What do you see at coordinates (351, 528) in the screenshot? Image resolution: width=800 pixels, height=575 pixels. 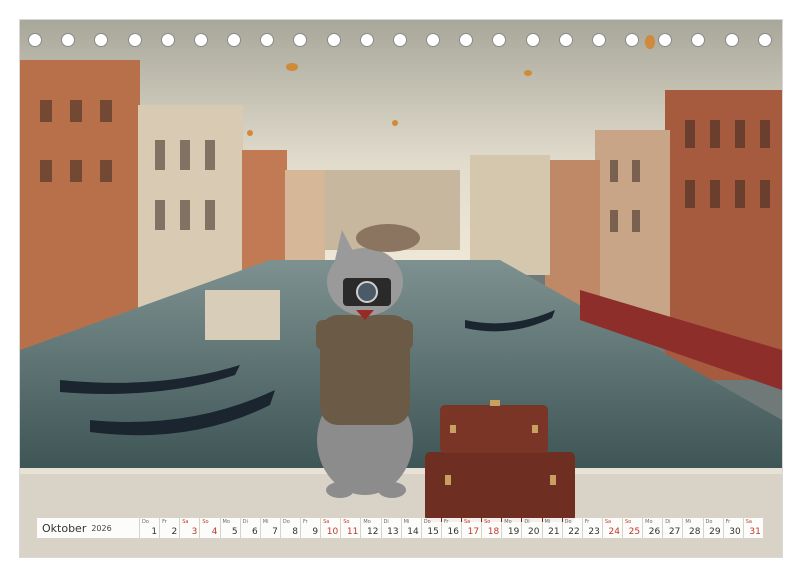 I see `day-cell: So 11` at bounding box center [351, 528].